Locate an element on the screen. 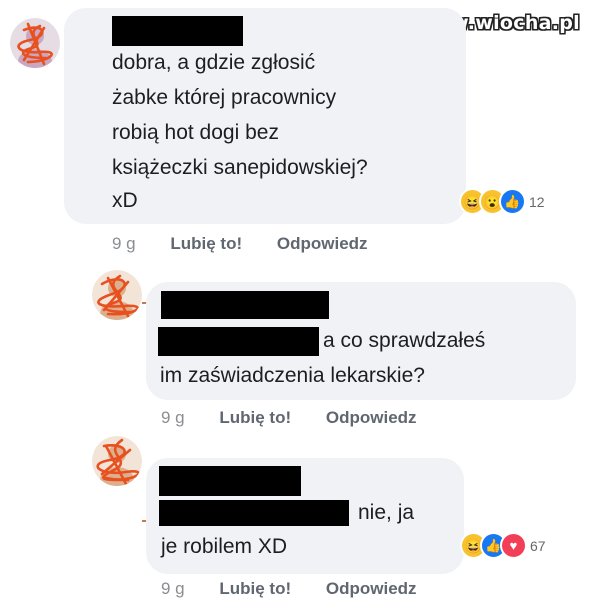 This screenshot has width=594, height=599. comment-text-line: książeczki sanepidowskiej? is located at coordinates (240, 167).